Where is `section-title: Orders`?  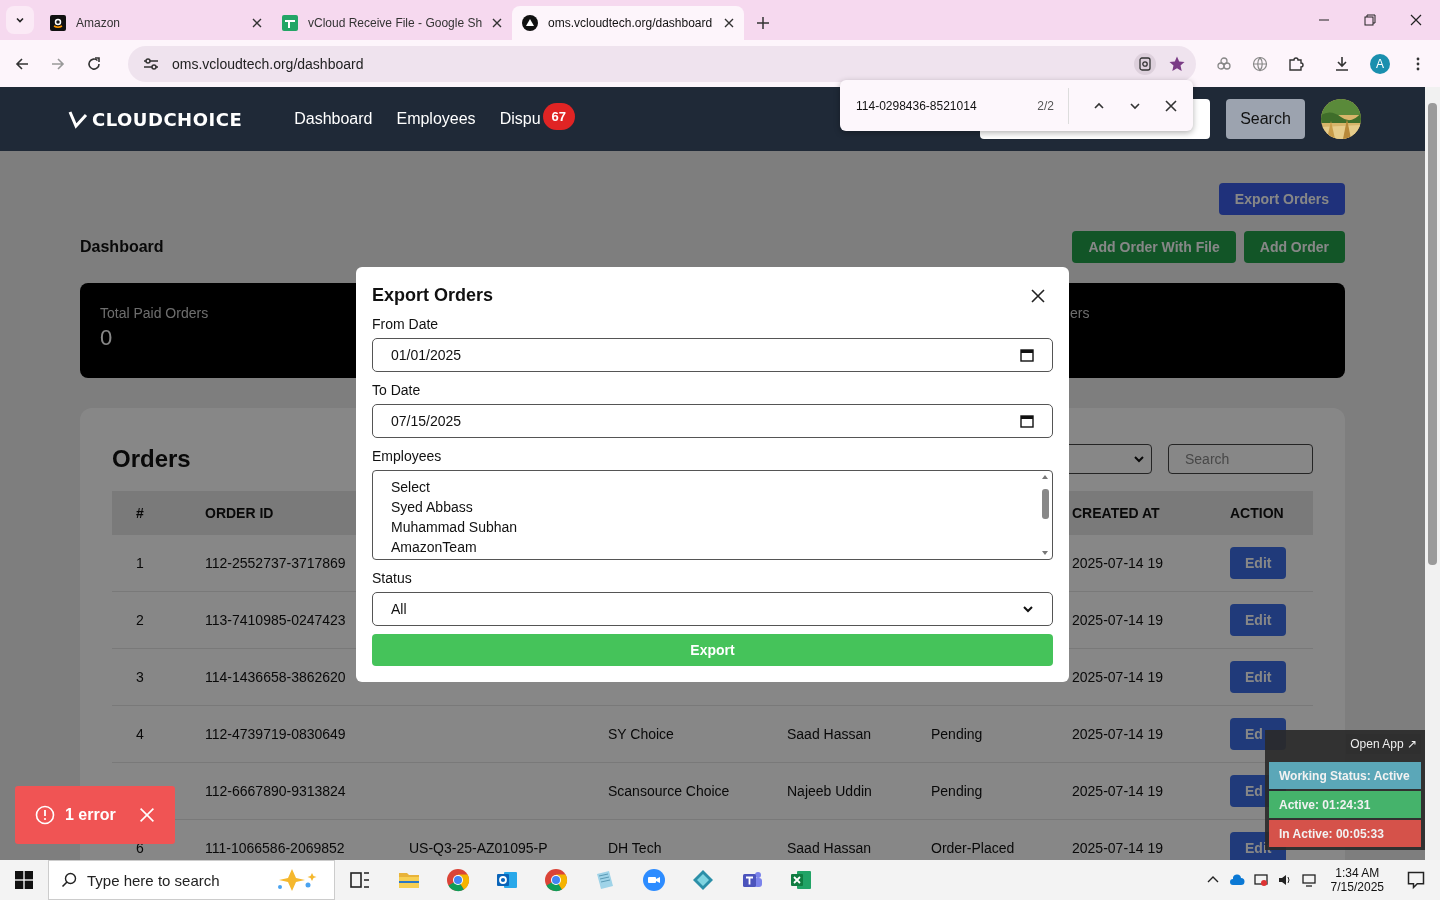 section-title: Orders is located at coordinates (151, 459).